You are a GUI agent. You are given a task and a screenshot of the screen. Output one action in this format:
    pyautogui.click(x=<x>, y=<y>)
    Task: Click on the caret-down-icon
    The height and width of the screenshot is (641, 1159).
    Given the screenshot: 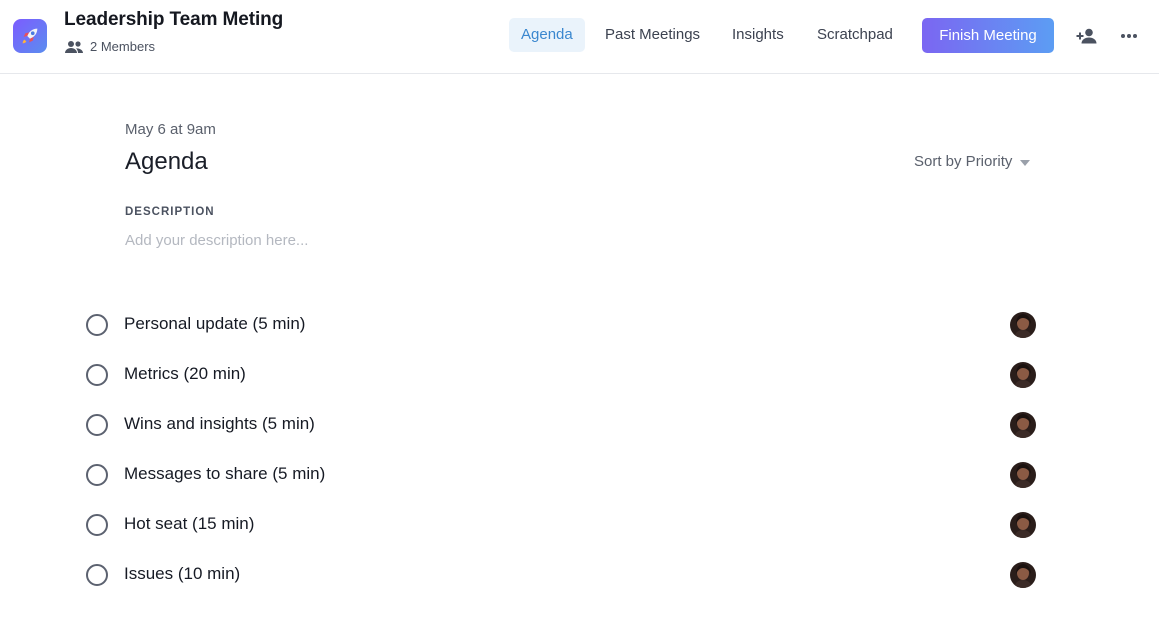 What is the action you would take?
    pyautogui.click(x=1025, y=161)
    